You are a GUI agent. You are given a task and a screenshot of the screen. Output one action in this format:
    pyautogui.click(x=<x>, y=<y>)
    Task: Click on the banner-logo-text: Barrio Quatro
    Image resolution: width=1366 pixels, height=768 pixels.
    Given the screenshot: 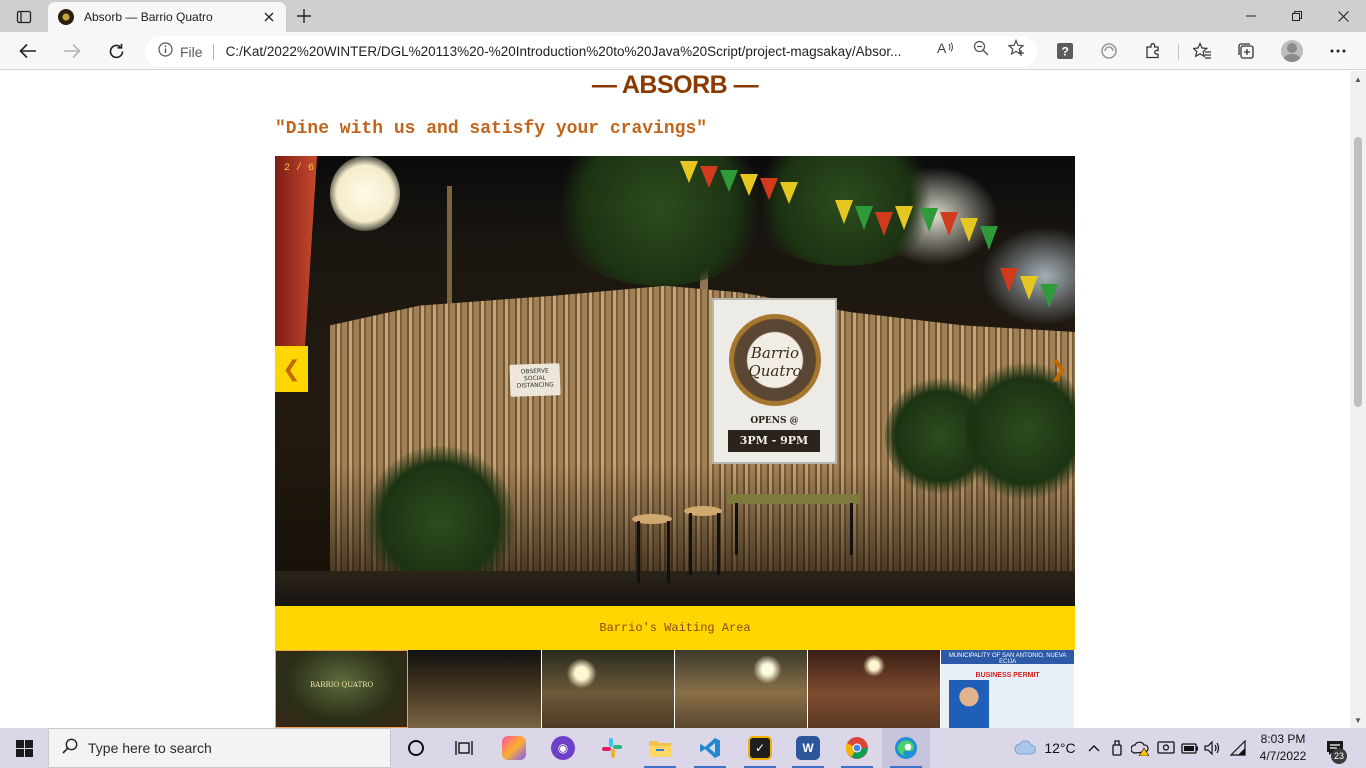 What is the action you would take?
    pyautogui.click(x=775, y=362)
    